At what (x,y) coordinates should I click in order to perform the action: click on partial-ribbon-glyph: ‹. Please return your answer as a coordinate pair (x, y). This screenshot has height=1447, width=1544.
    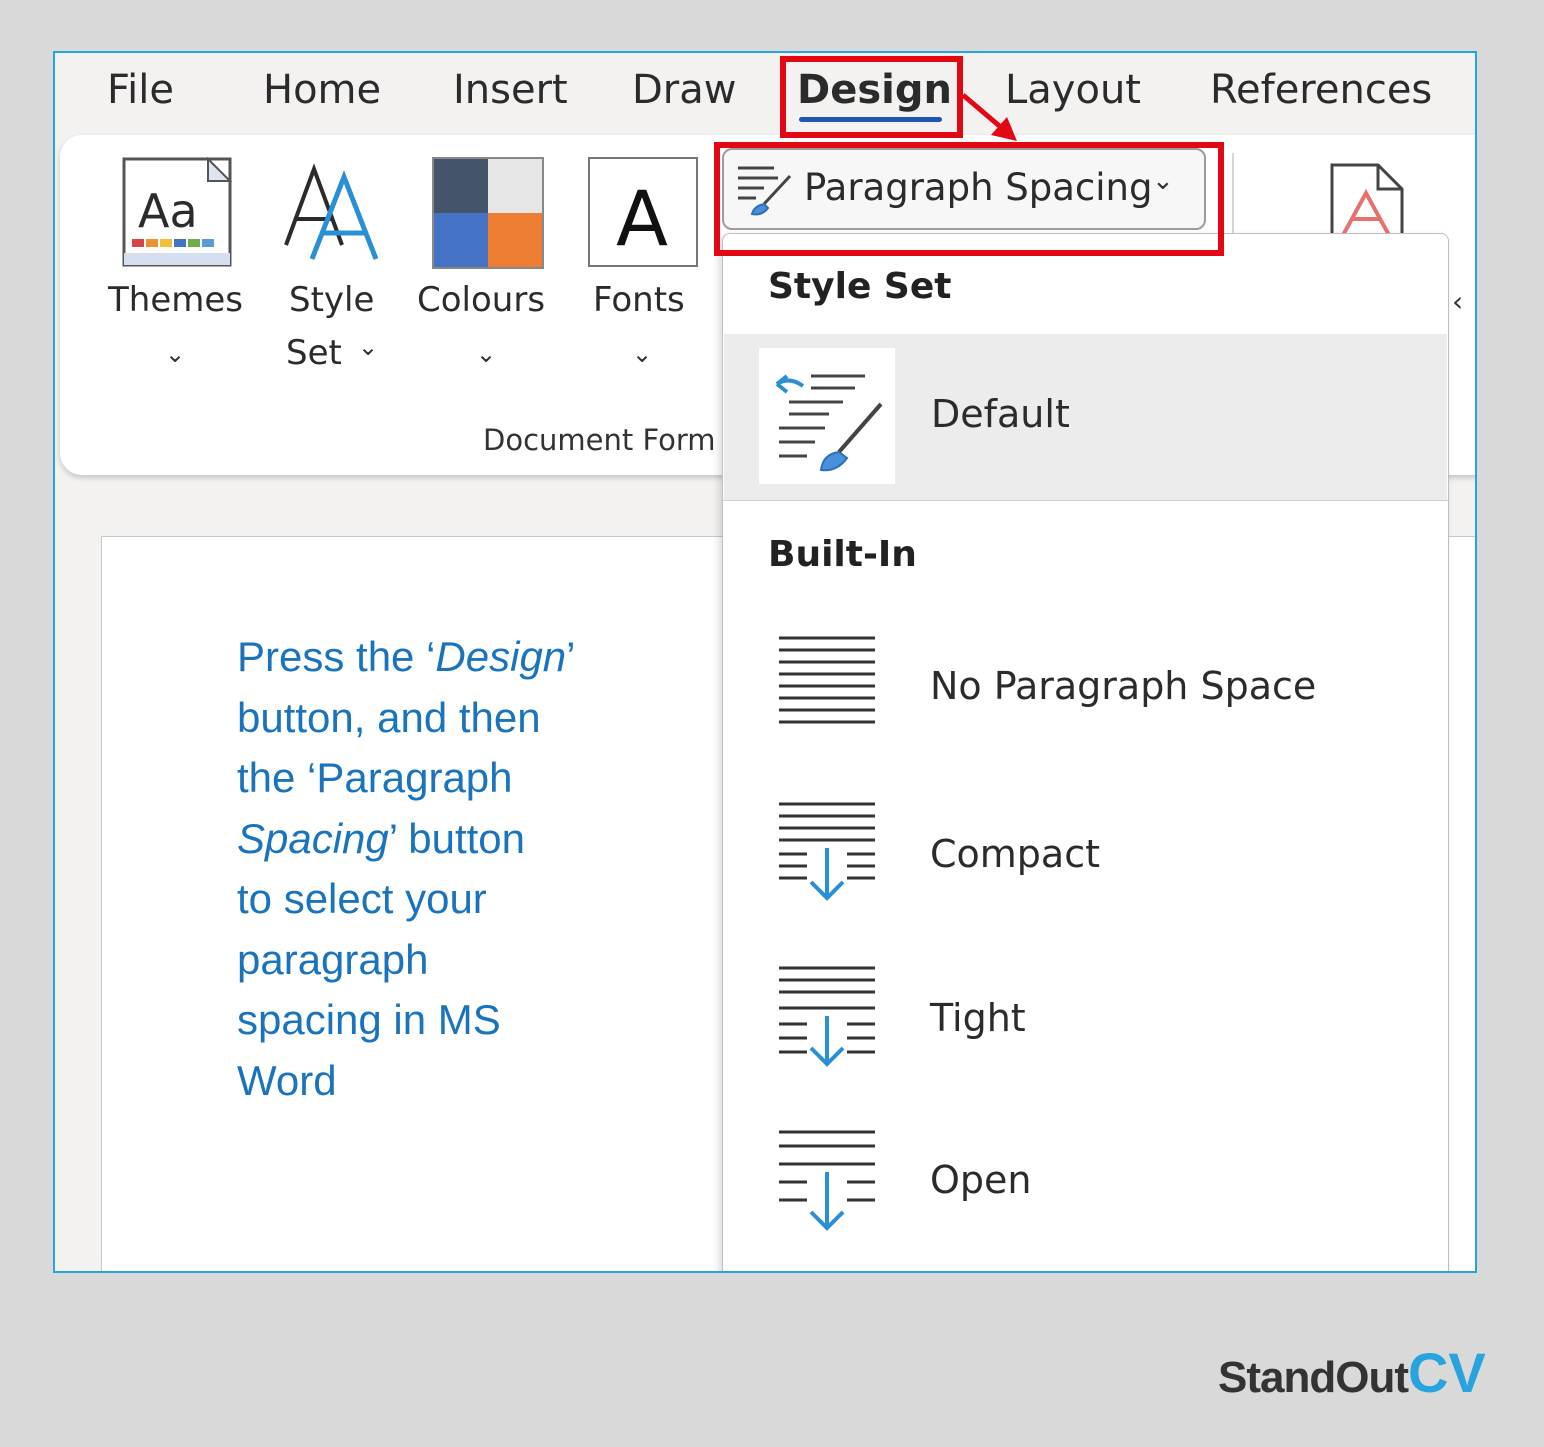
    Looking at the image, I should click on (1457, 301).